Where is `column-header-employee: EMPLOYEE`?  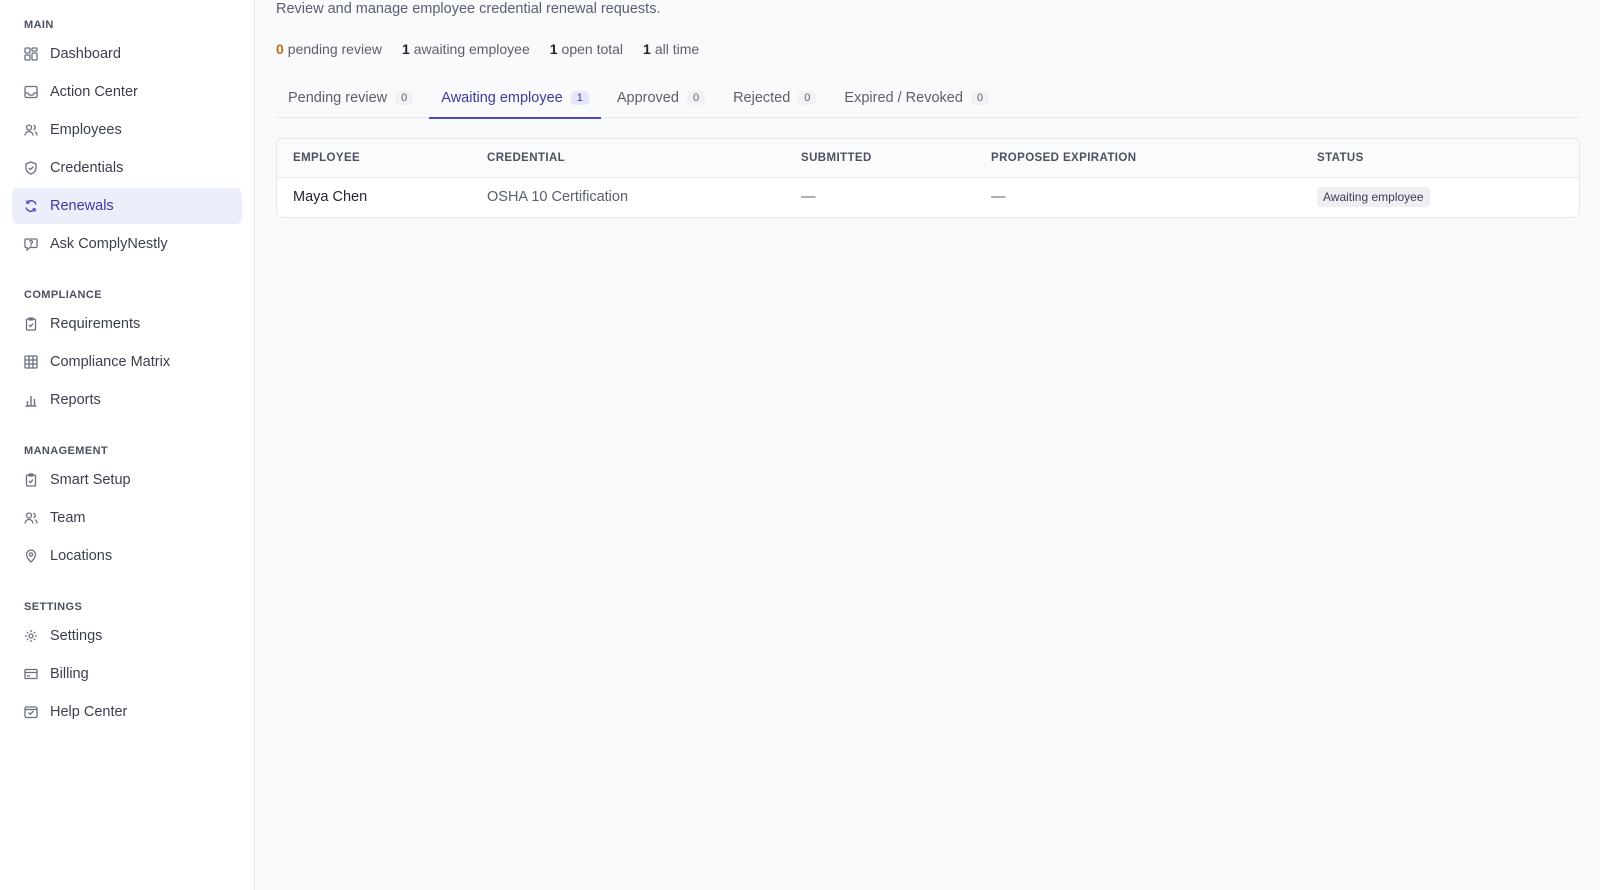 column-header-employee: EMPLOYEE is located at coordinates (374, 158).